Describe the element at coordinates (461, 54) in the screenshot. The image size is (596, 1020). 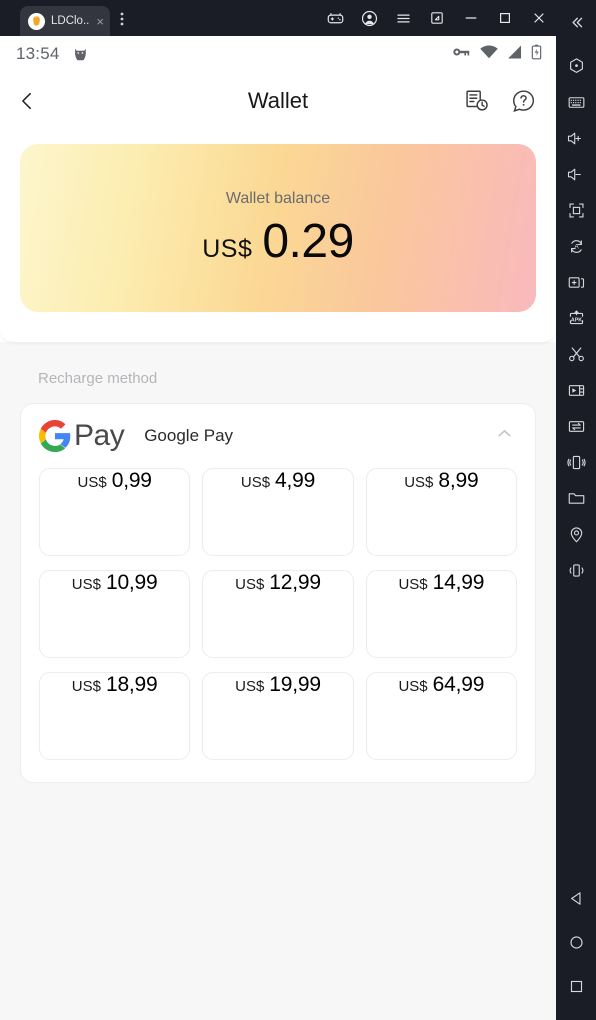
I see `vpn-key-icon` at that location.